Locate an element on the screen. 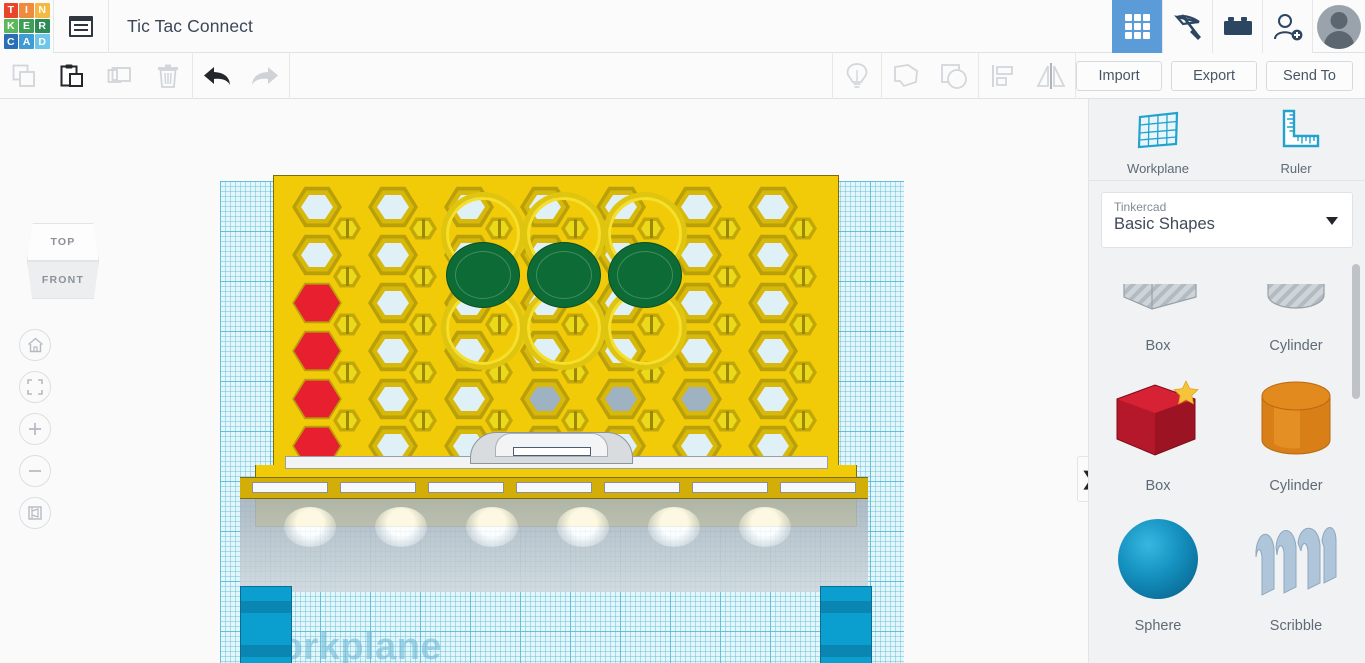 The width and height of the screenshot is (1365, 663). shape-cone-purple is located at coordinates (1296, 652).